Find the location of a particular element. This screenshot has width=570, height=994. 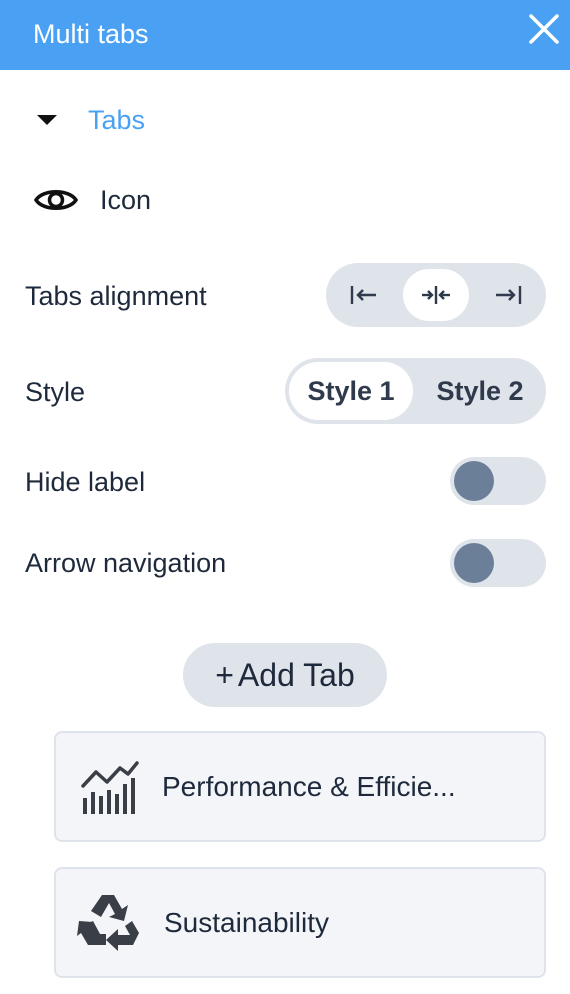

tab-item-sustainability: Sustainability is located at coordinates (300, 922).